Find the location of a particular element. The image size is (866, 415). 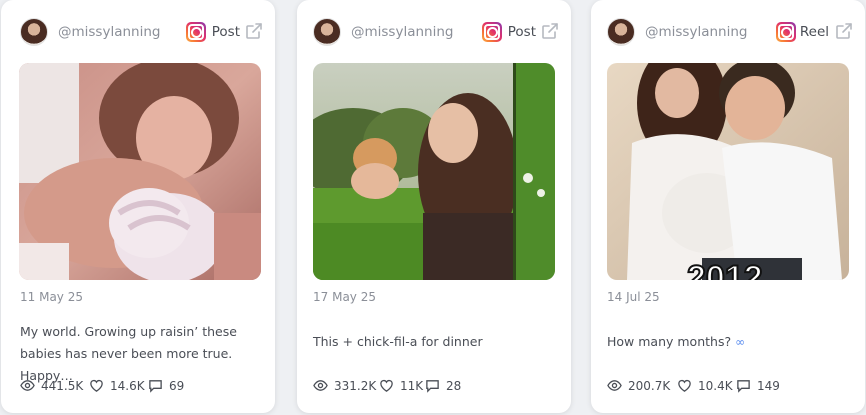

views-stat: 331.2K is located at coordinates (344, 385).